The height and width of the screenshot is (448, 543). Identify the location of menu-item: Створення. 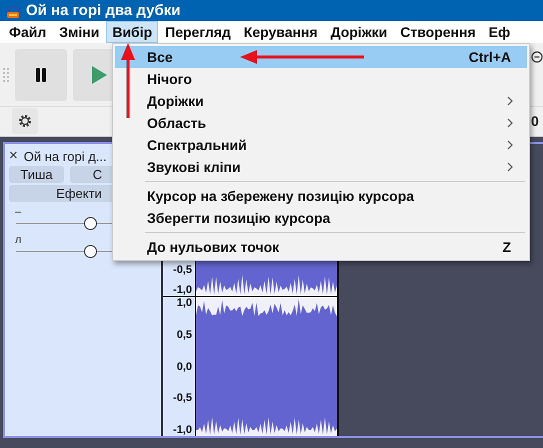
(438, 32).